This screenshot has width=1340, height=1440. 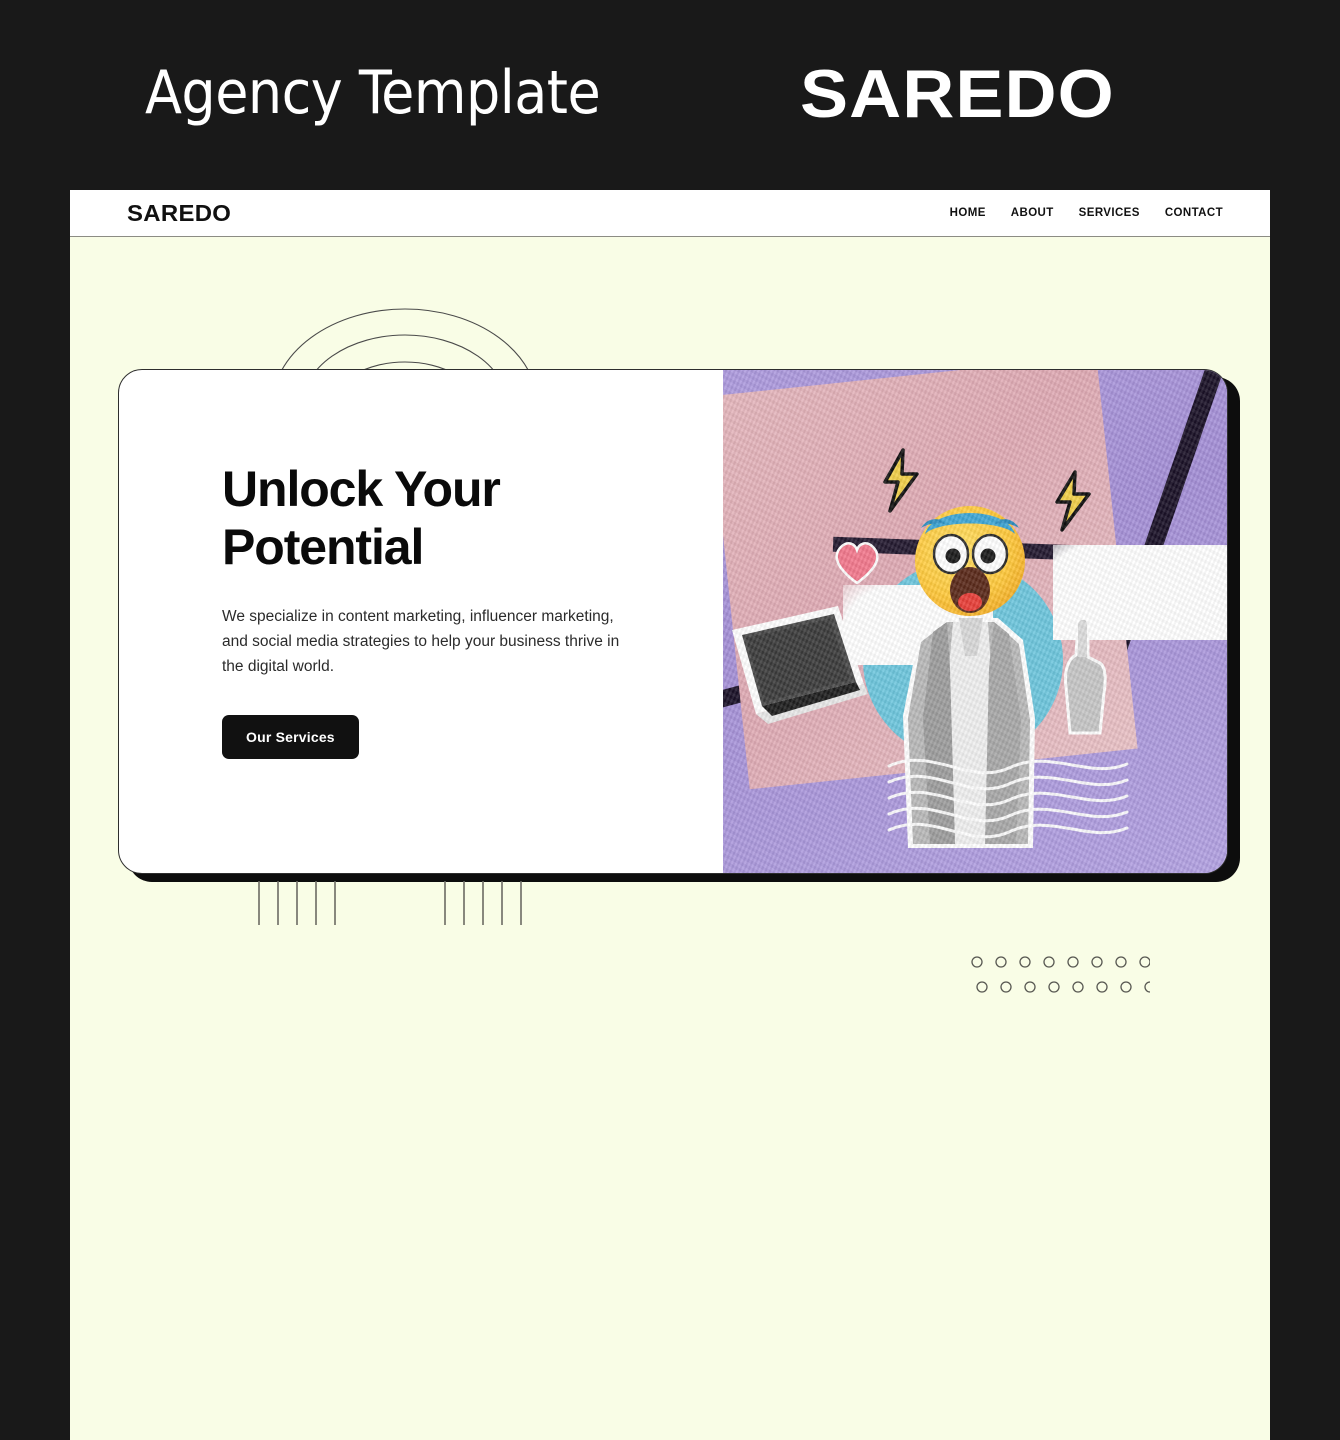 What do you see at coordinates (800, 665) in the screenshot?
I see `laptop-icon` at bounding box center [800, 665].